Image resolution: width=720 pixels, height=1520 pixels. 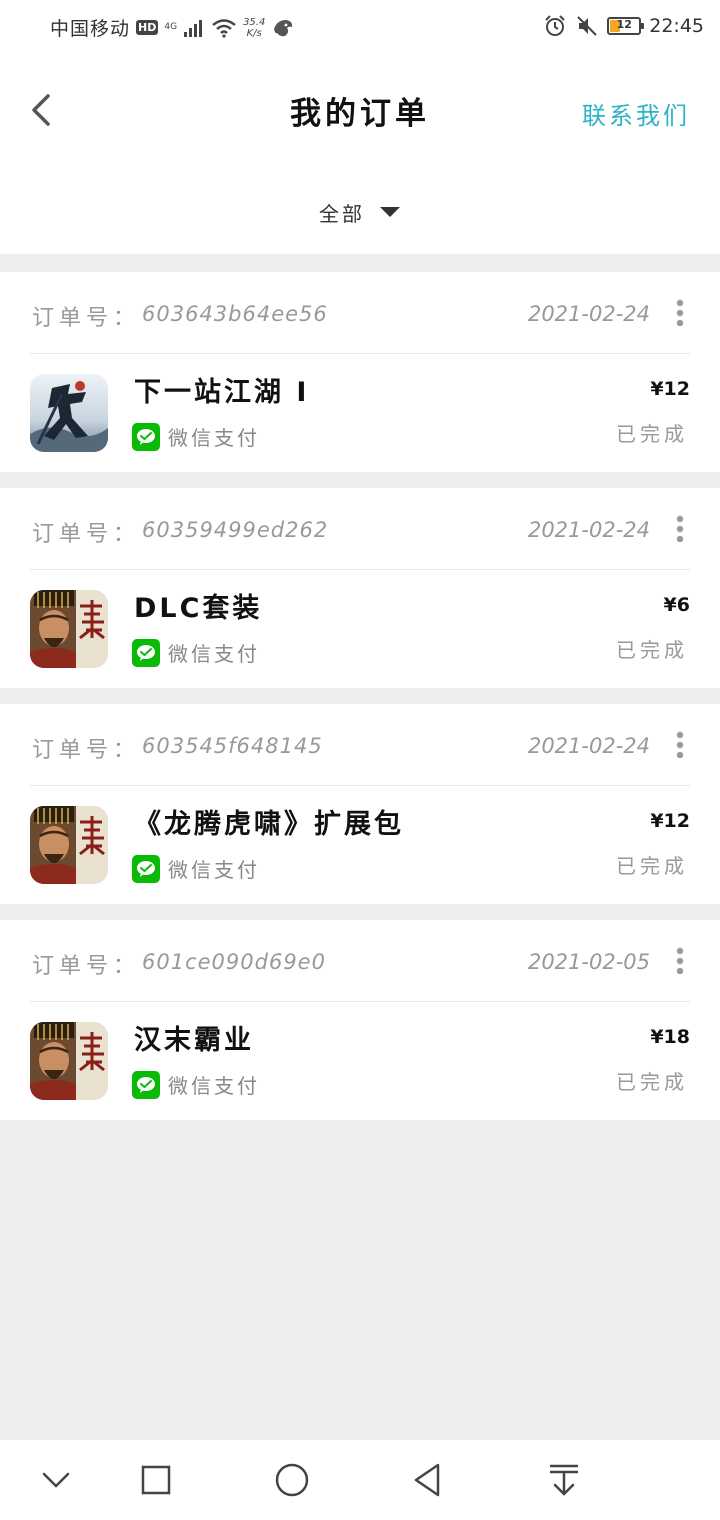 I want to click on hd-badge: HD, so click(x=147, y=27).